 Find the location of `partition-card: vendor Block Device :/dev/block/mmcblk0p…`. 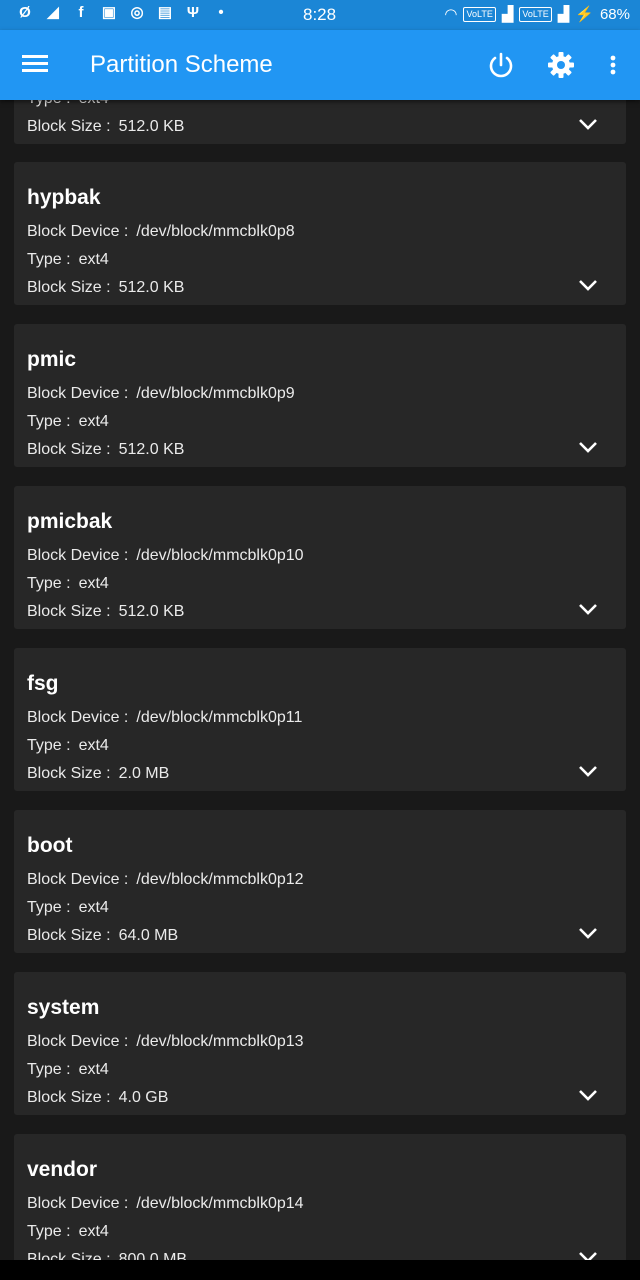

partition-card: vendor Block Device :/dev/block/mmcblk0p… is located at coordinates (320, 1197).